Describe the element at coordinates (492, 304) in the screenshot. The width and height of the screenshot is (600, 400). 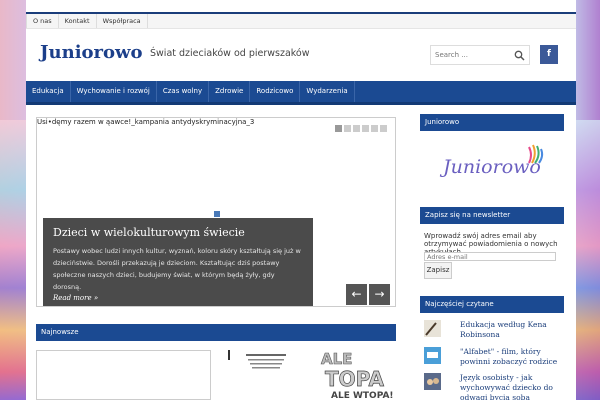
I see `widget-popular-title: Najczęściej czytane` at that location.